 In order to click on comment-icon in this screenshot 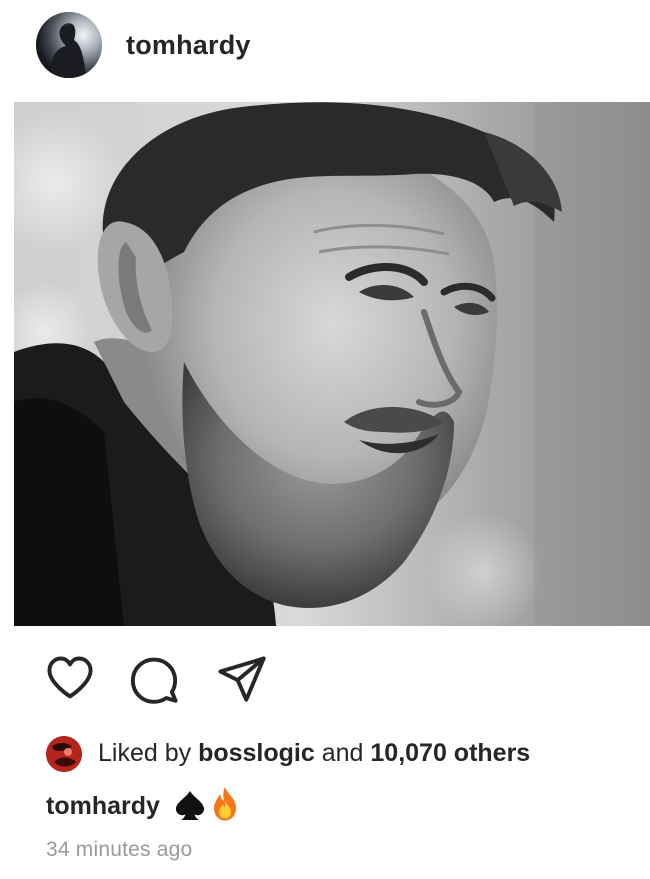, I will do `click(154, 678)`.